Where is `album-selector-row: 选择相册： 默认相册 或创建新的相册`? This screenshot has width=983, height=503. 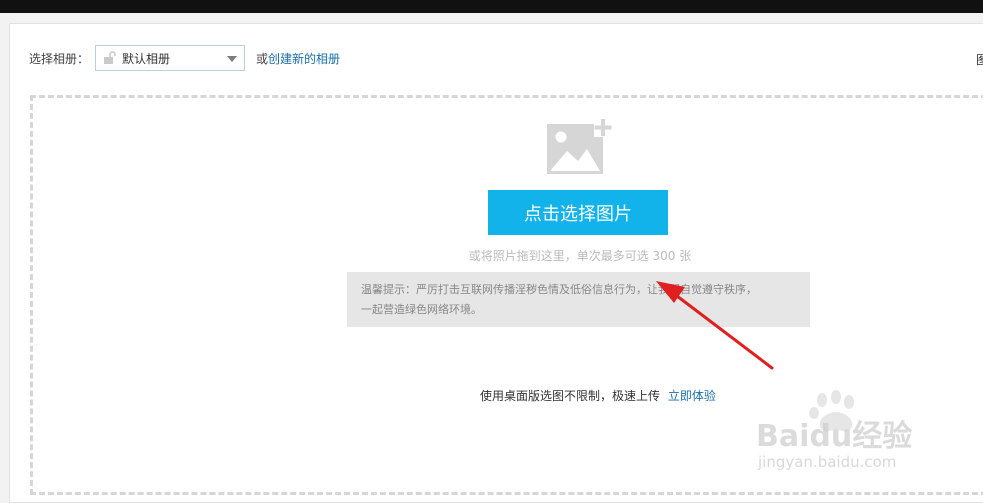
album-selector-row: 选择相册： 默认相册 或创建新的相册 is located at coordinates (184, 58).